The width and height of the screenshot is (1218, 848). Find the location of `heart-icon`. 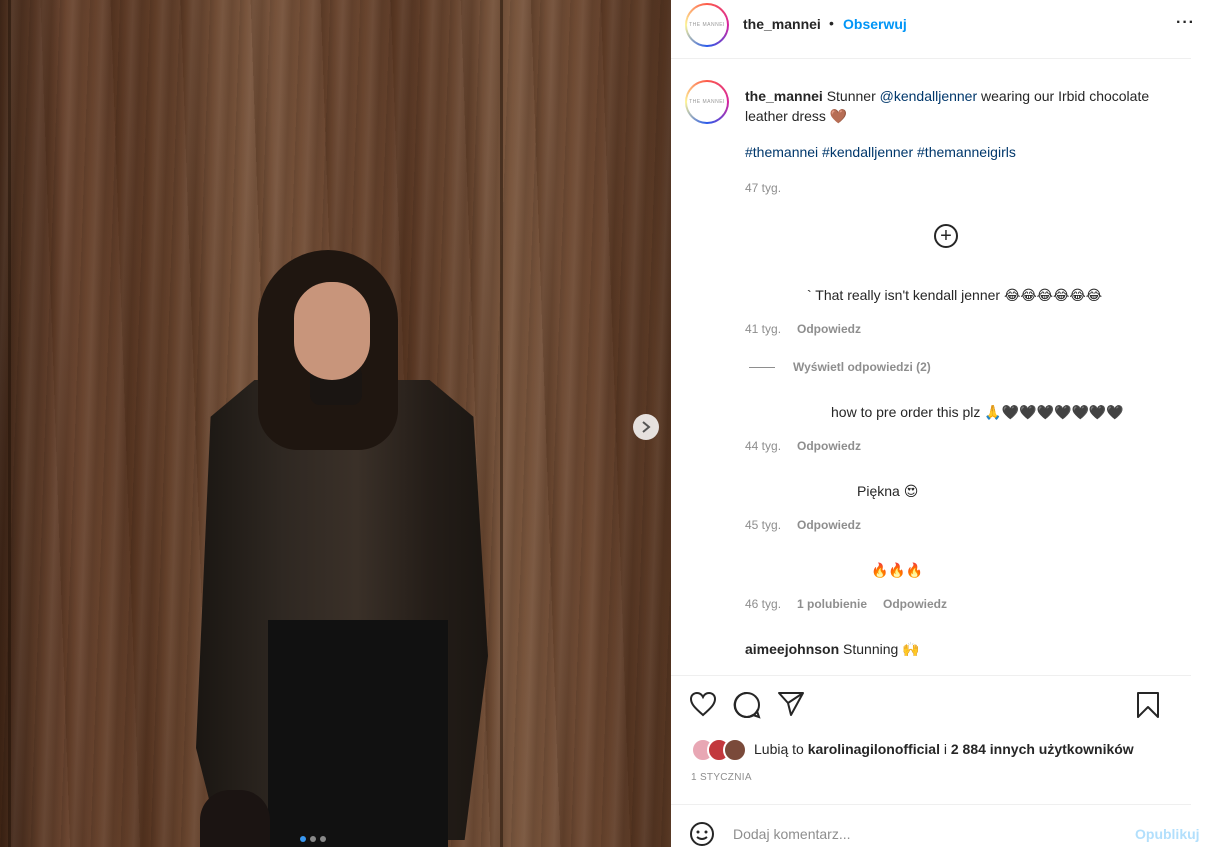

heart-icon is located at coordinates (703, 704).